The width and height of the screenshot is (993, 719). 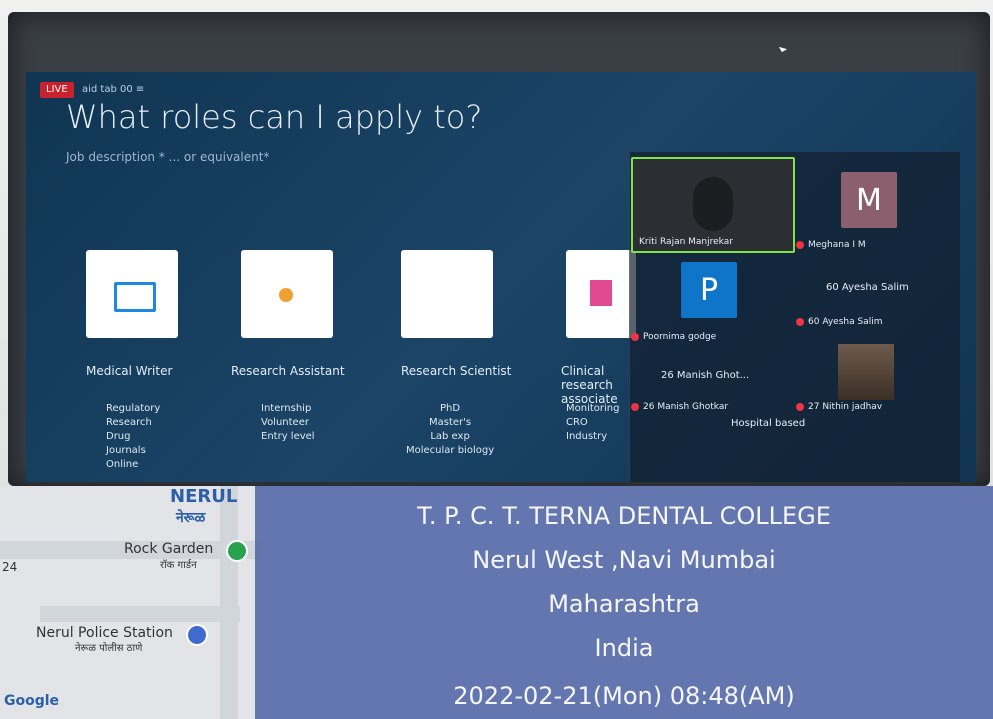 I want to click on role-item: Industry, so click(x=587, y=436).